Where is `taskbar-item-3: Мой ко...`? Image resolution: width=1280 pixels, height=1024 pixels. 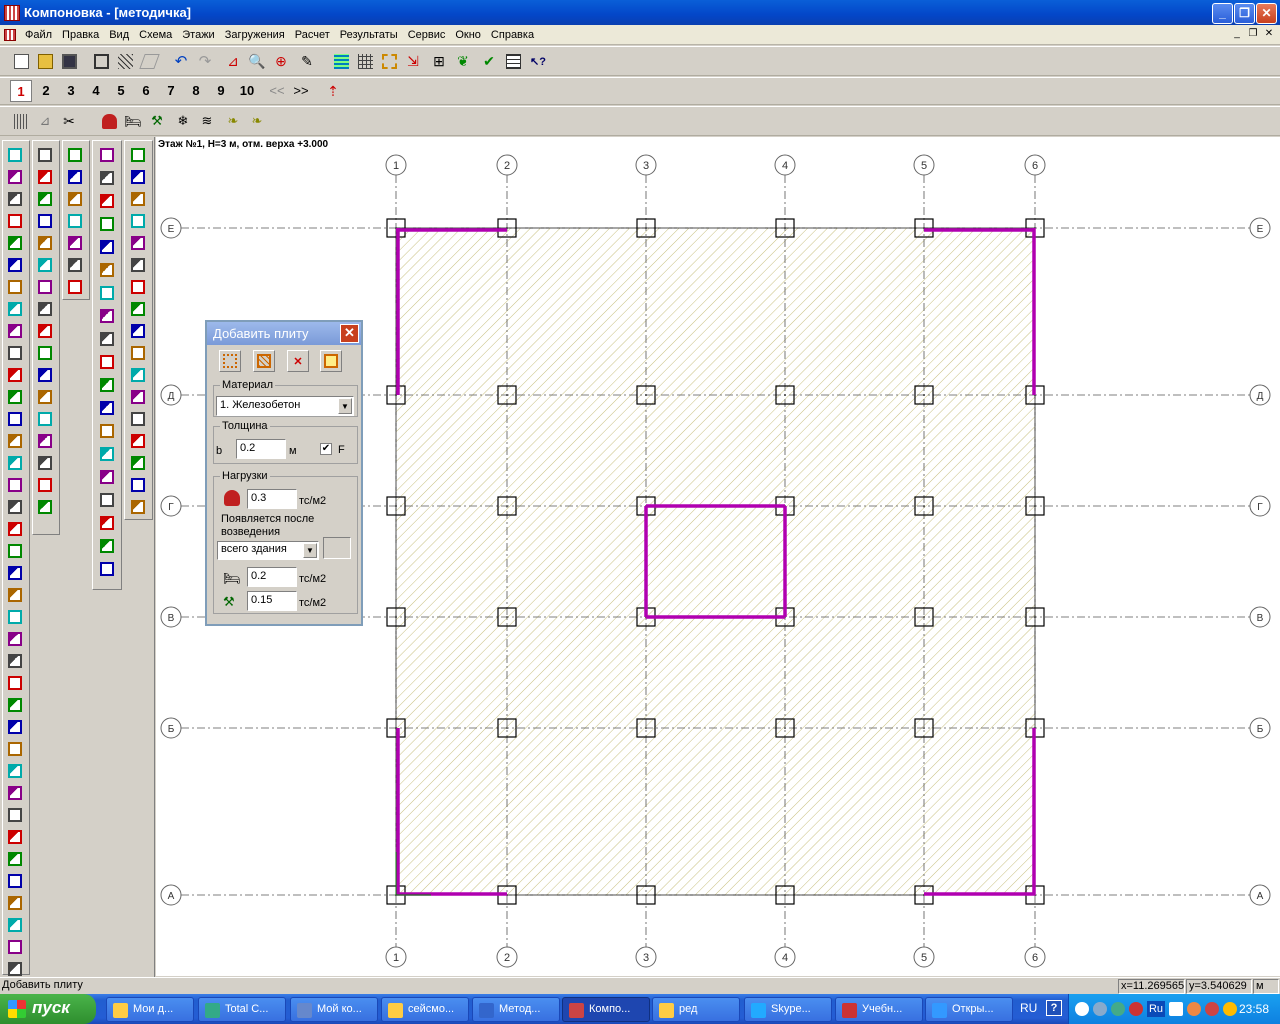 taskbar-item-3: Мой ко... is located at coordinates (334, 1009).